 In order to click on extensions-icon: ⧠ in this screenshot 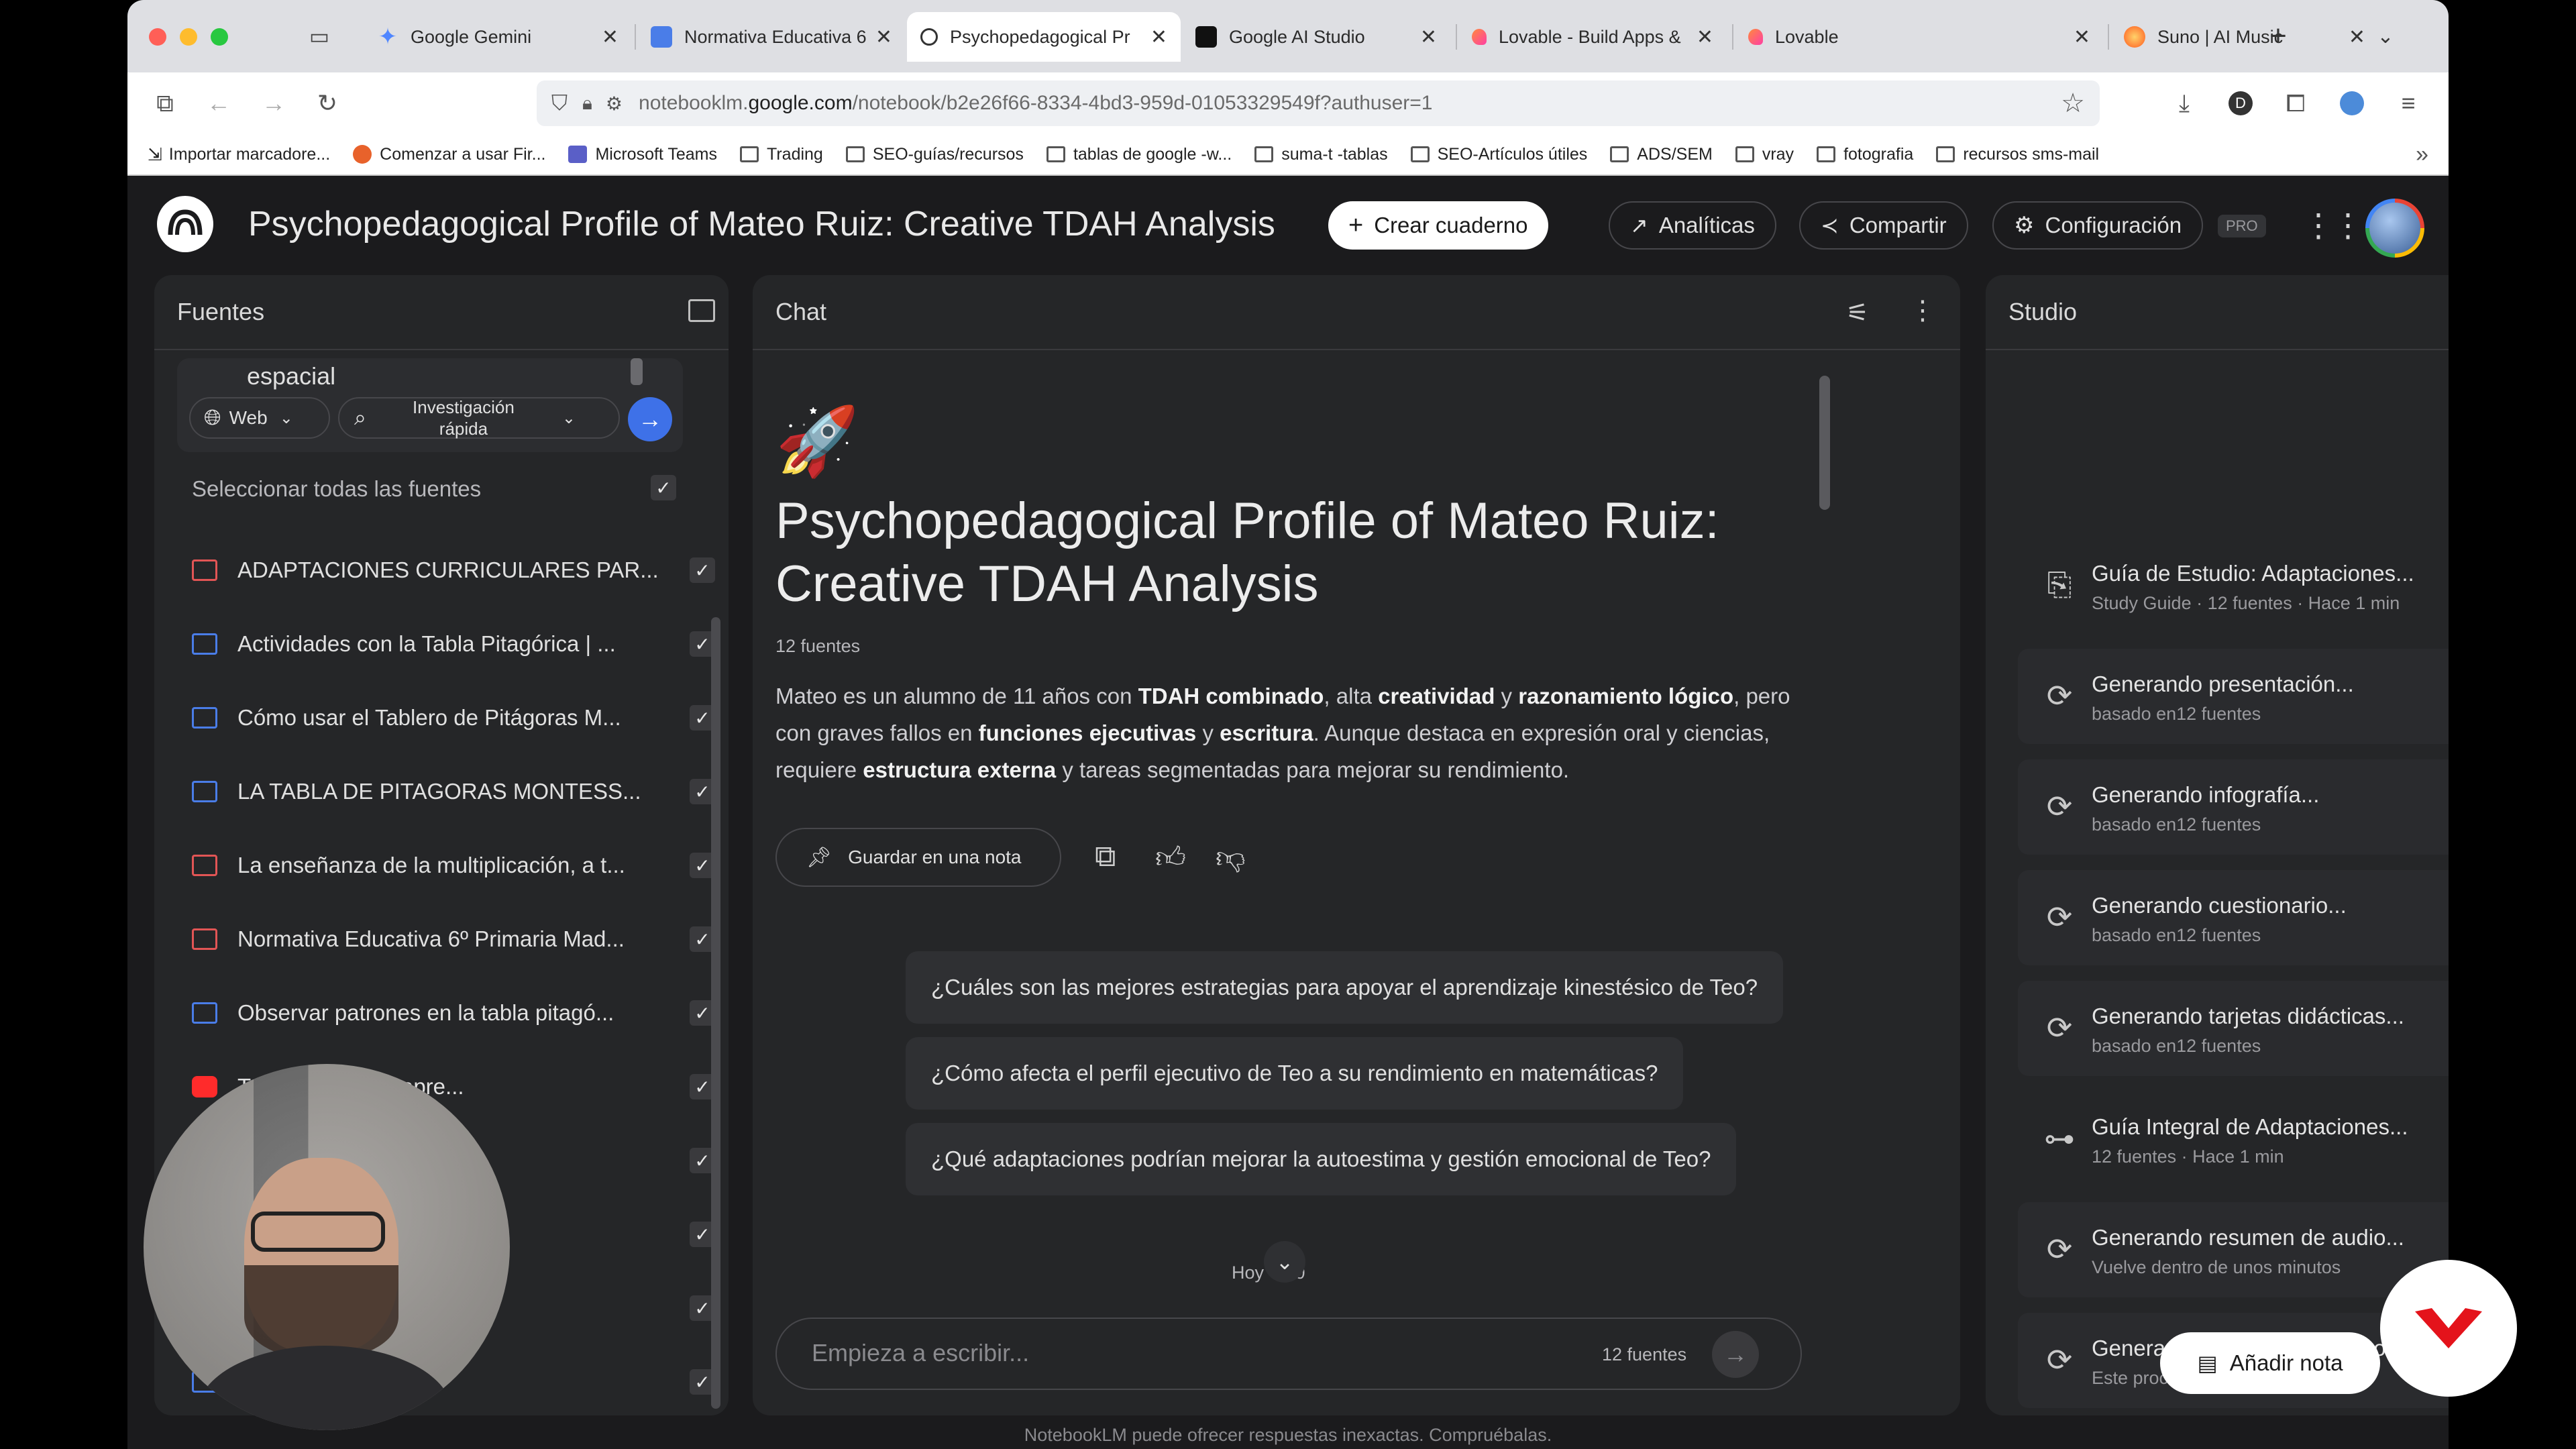, I will do `click(2295, 103)`.